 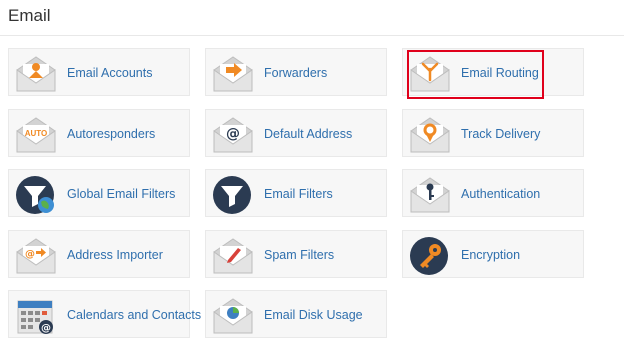 I want to click on tile-forwarders: Forwarders, so click(x=296, y=72).